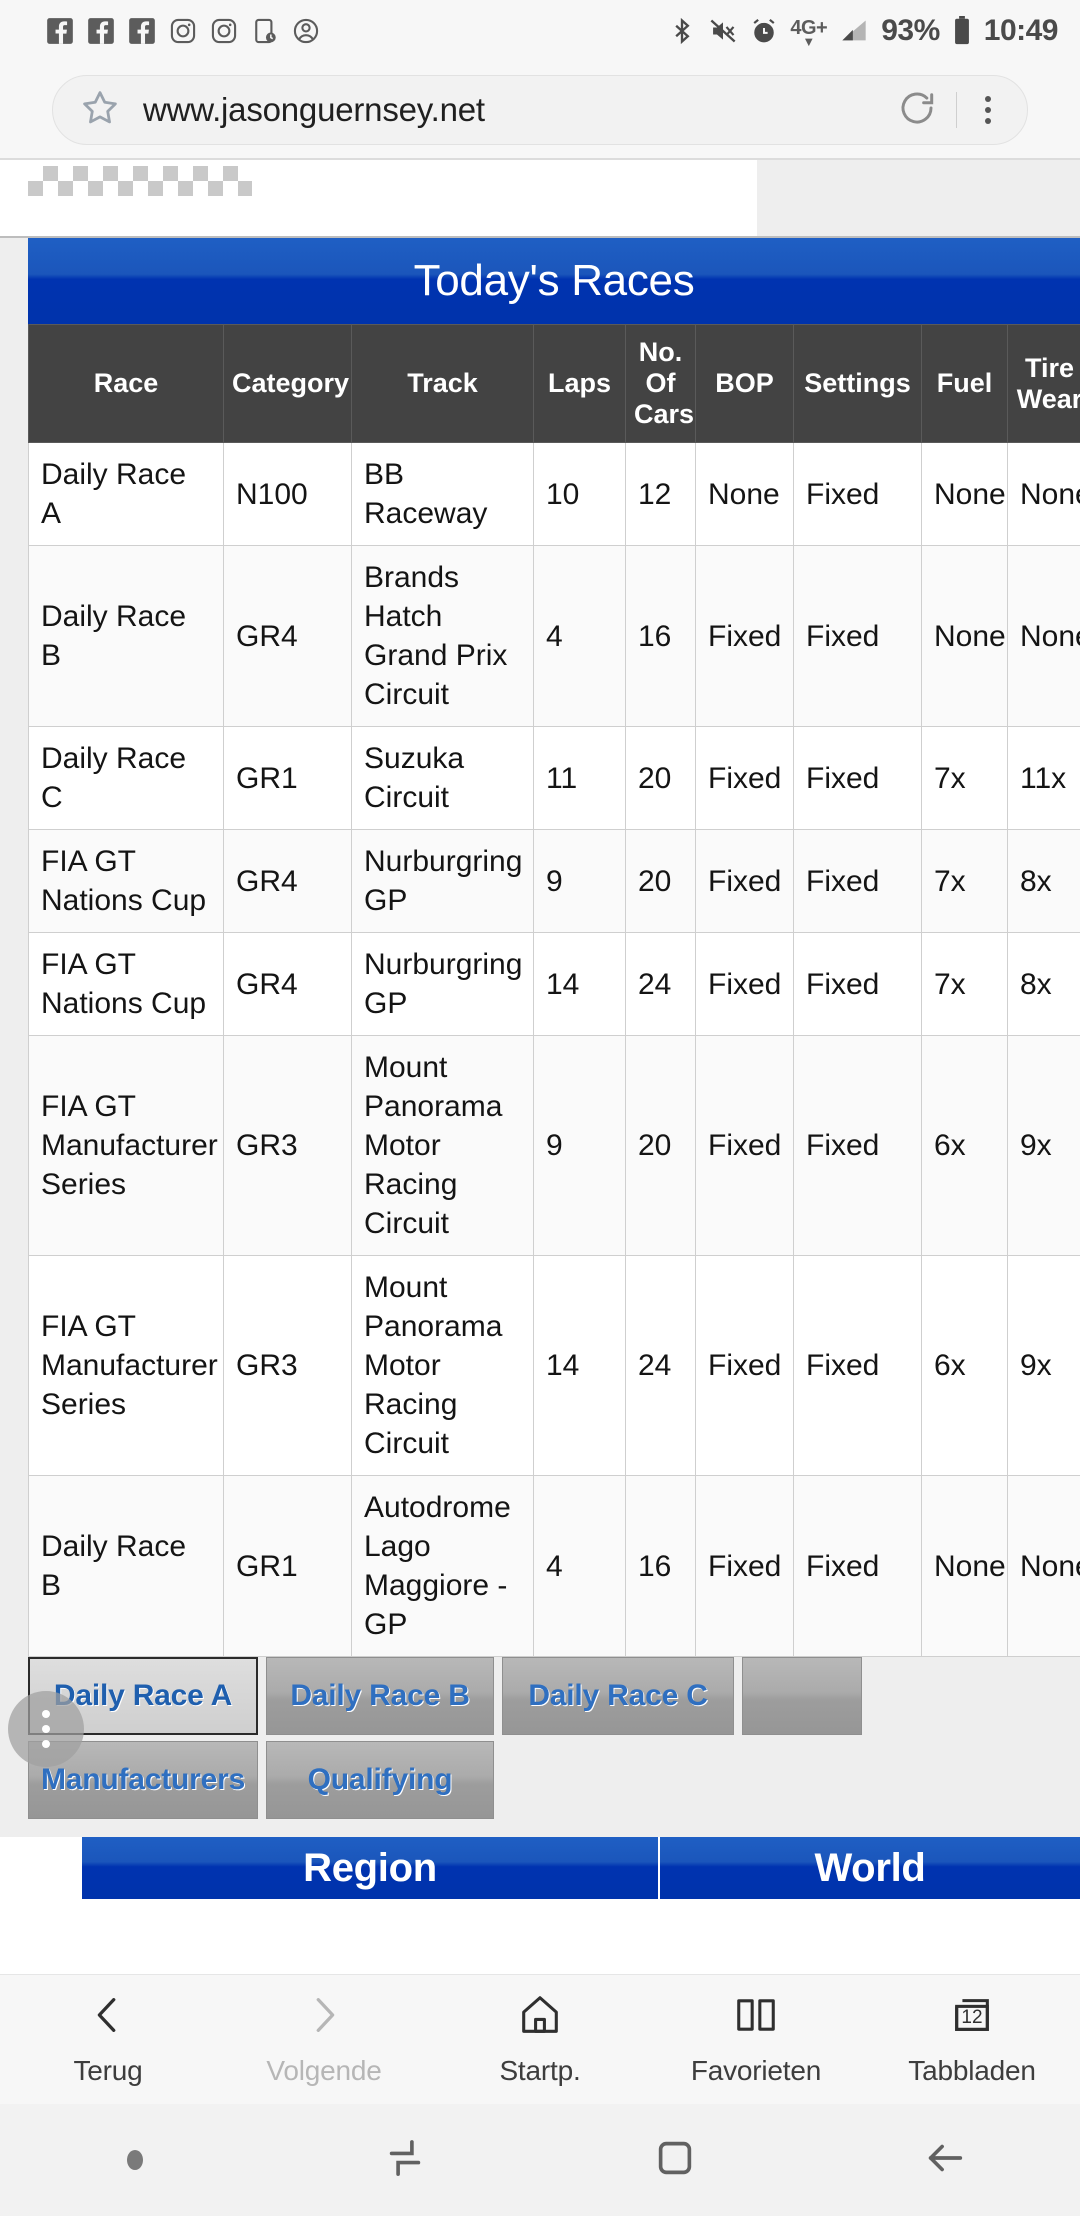  I want to click on bluetooth-icon, so click(682, 31).